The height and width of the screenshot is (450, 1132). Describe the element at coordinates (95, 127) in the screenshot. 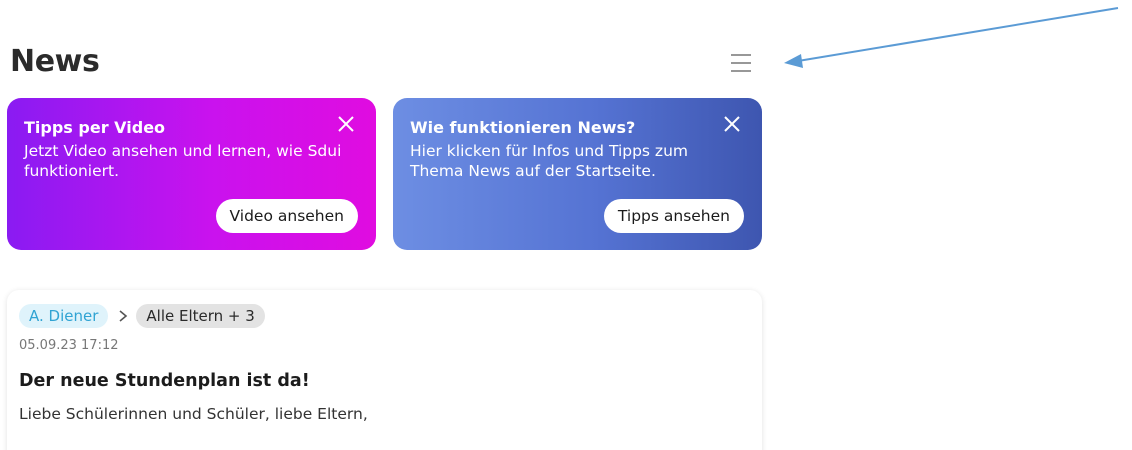

I see `tip-title: Tipps per Video` at that location.